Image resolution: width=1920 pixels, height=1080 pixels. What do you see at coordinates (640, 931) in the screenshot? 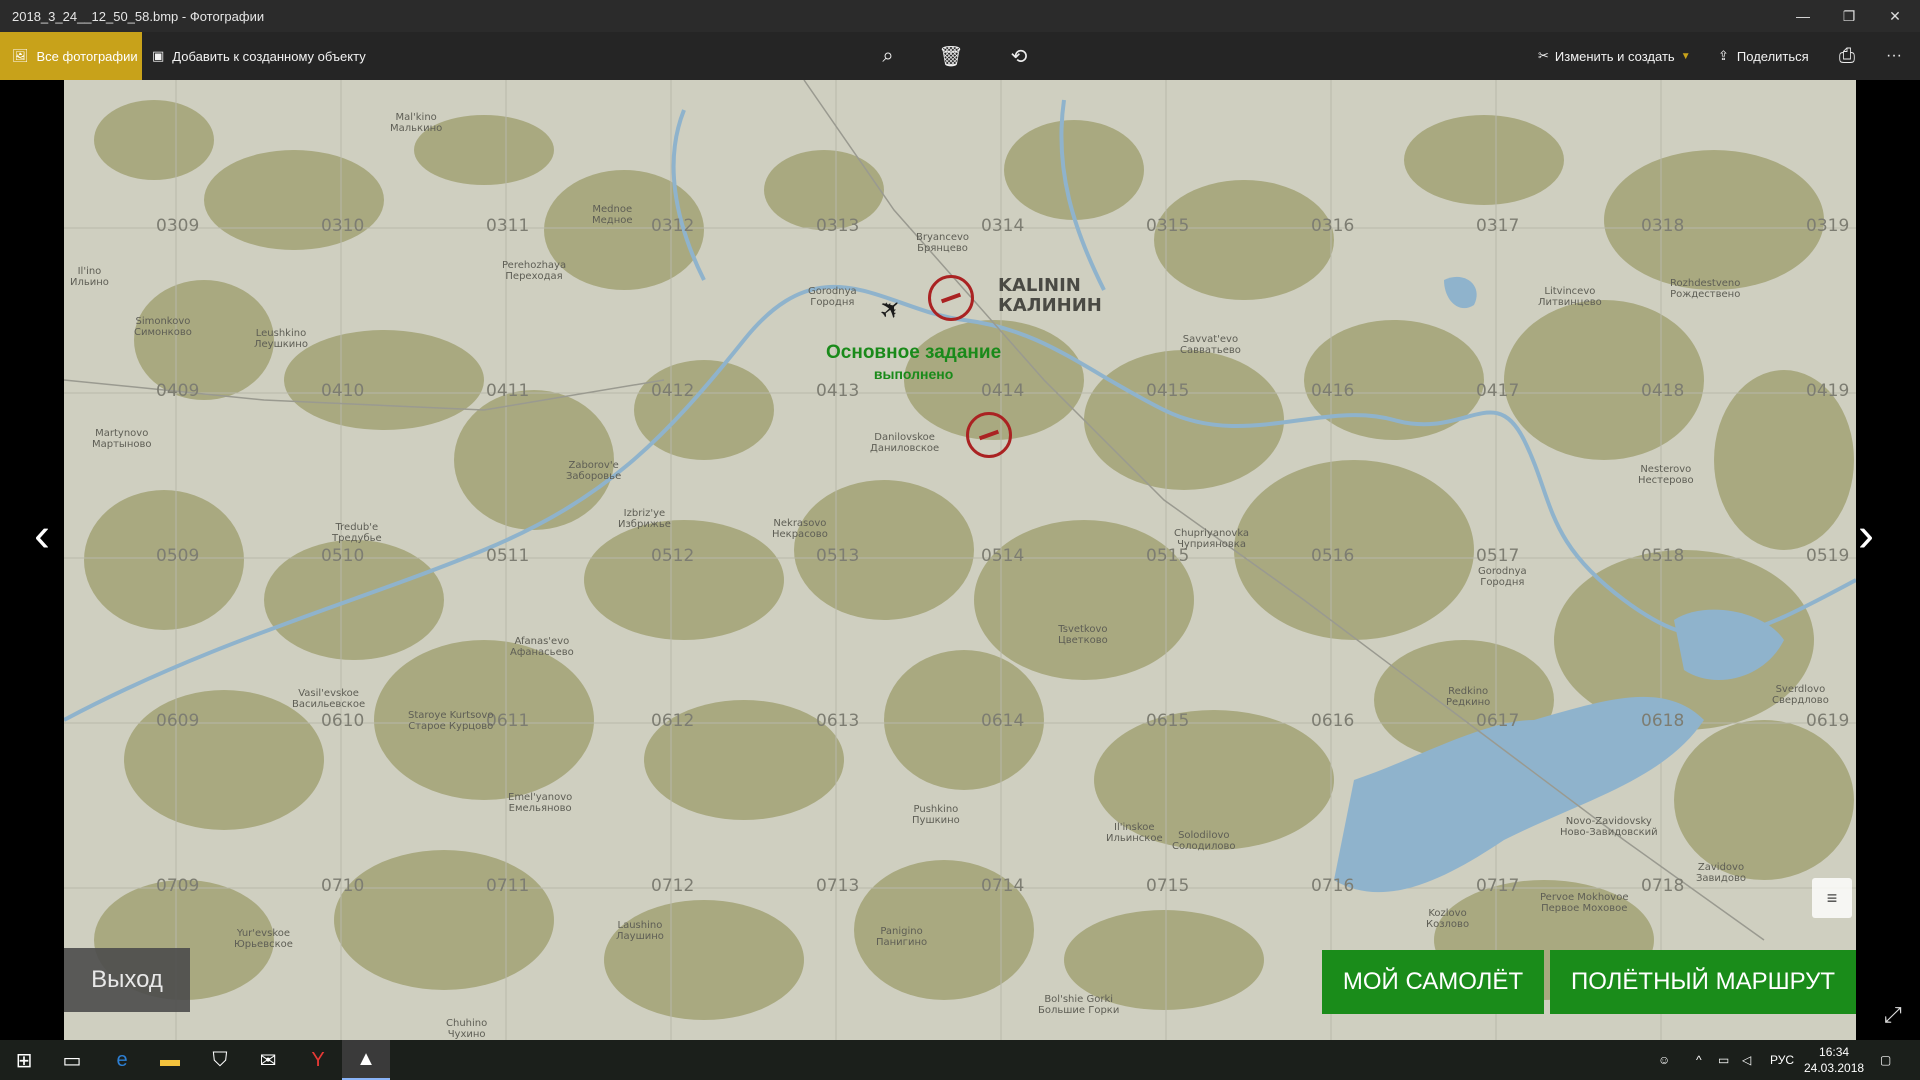
I see `town-label: Laushino Лаушино` at bounding box center [640, 931].